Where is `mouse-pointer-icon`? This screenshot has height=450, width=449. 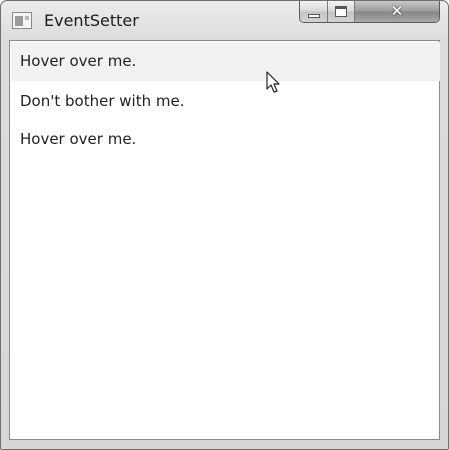
mouse-pointer-icon is located at coordinates (273, 82).